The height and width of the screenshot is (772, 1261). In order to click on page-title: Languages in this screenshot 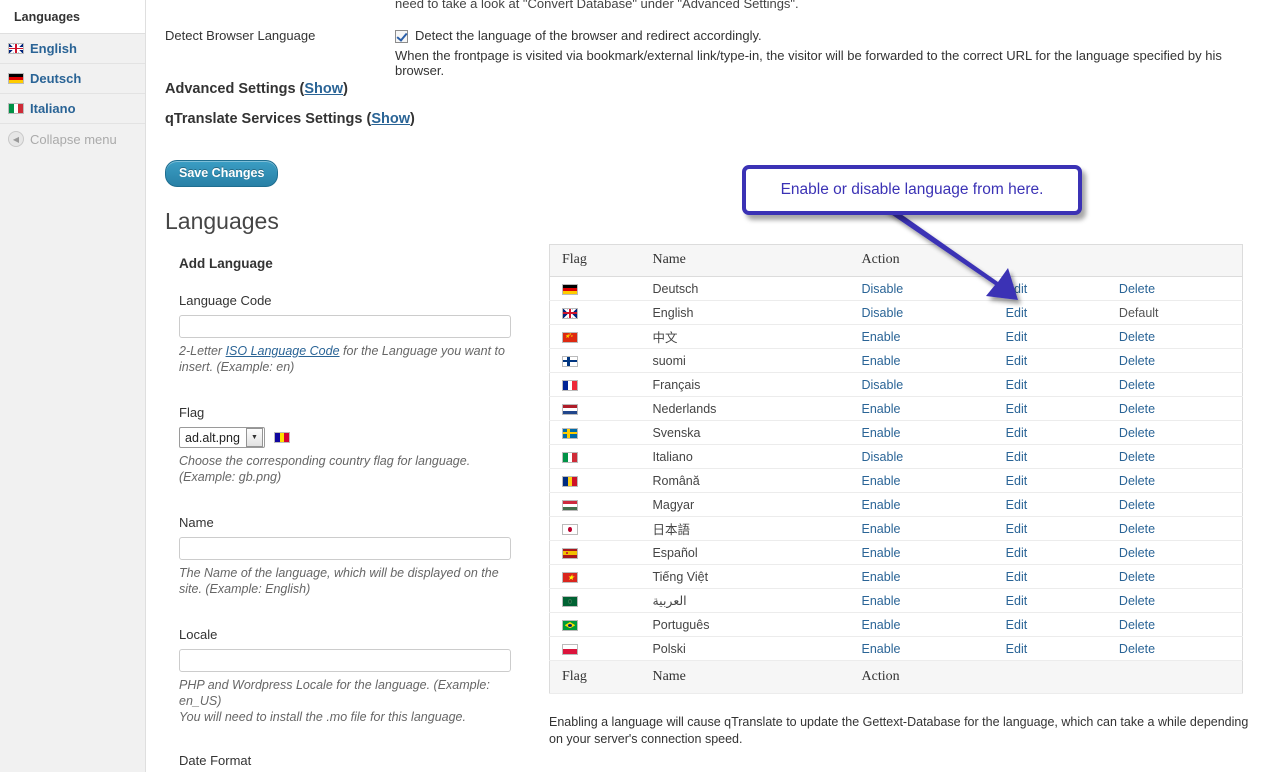, I will do `click(222, 221)`.